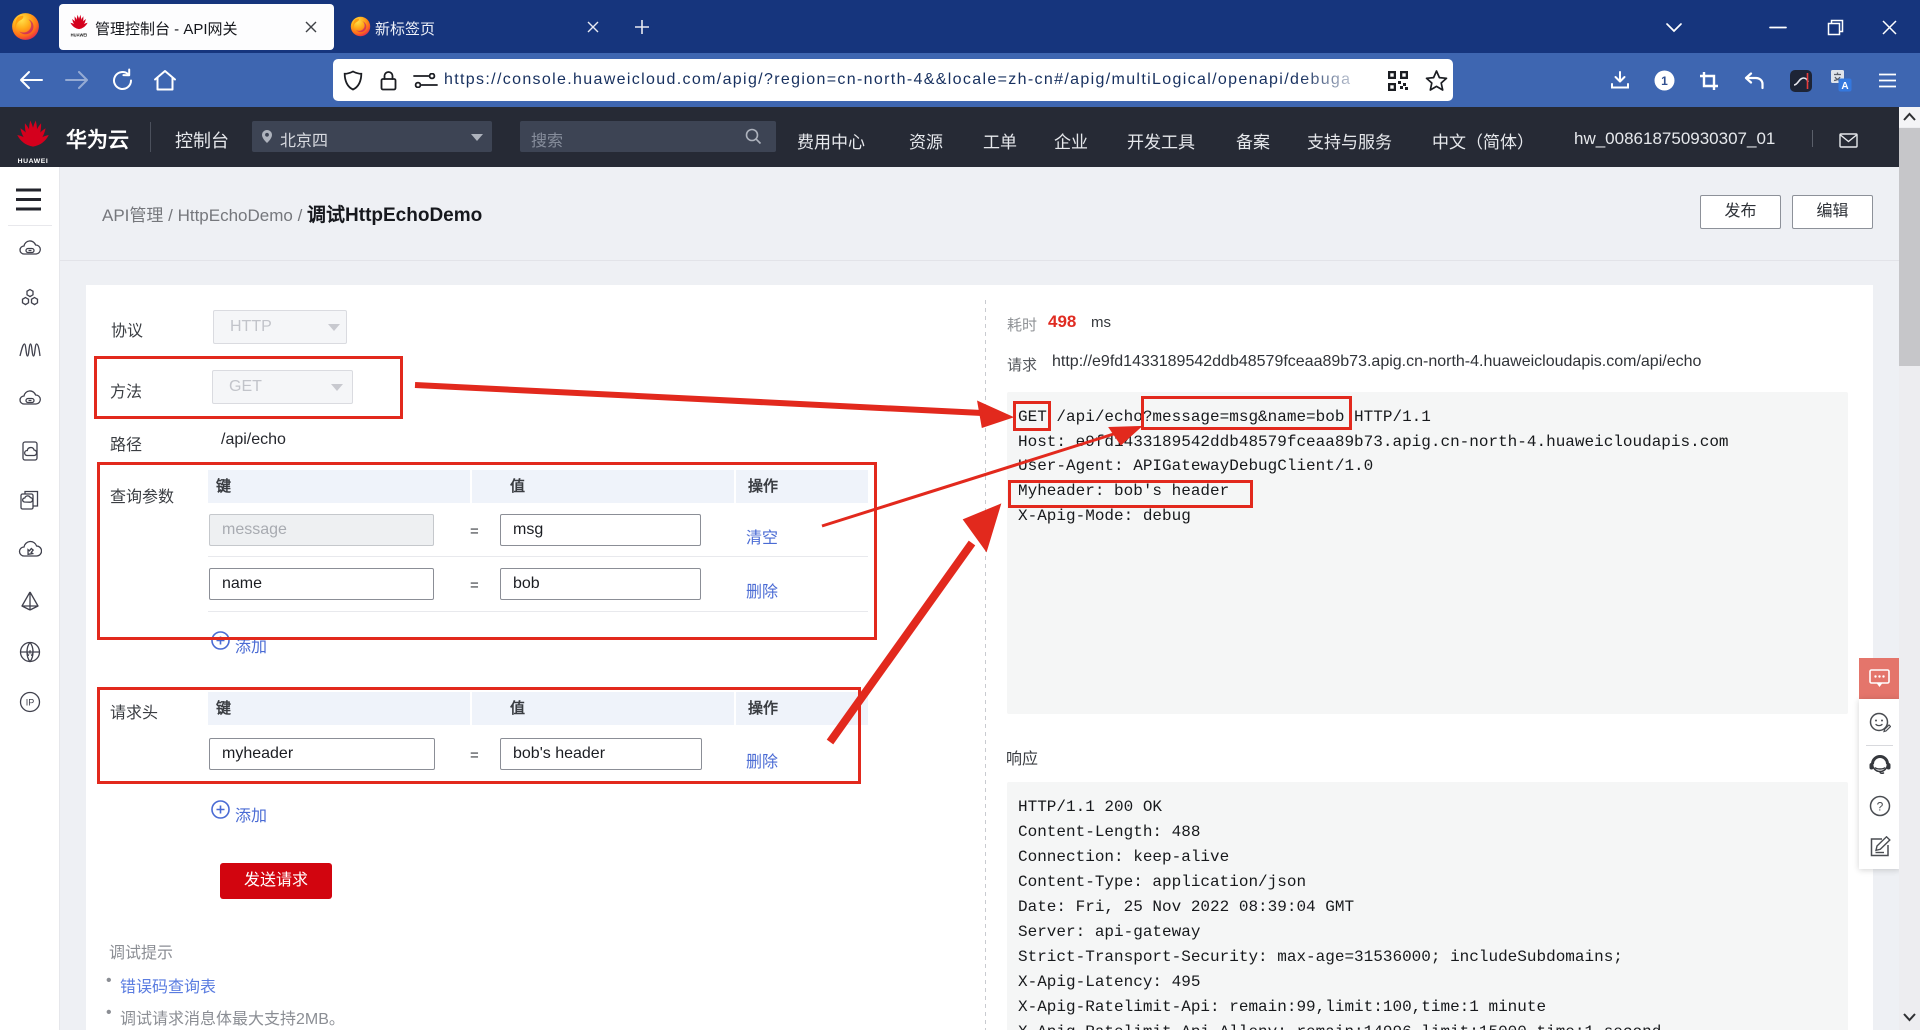  Describe the element at coordinates (1844, 86) in the screenshot. I see `svg-text: A` at that location.